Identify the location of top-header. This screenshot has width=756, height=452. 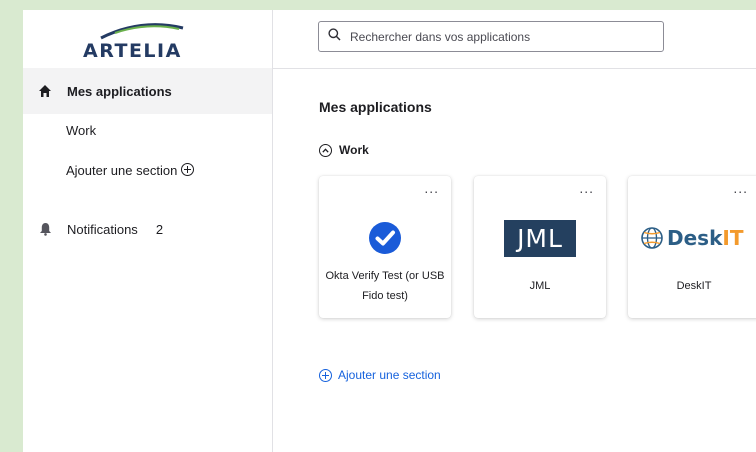
(514, 39).